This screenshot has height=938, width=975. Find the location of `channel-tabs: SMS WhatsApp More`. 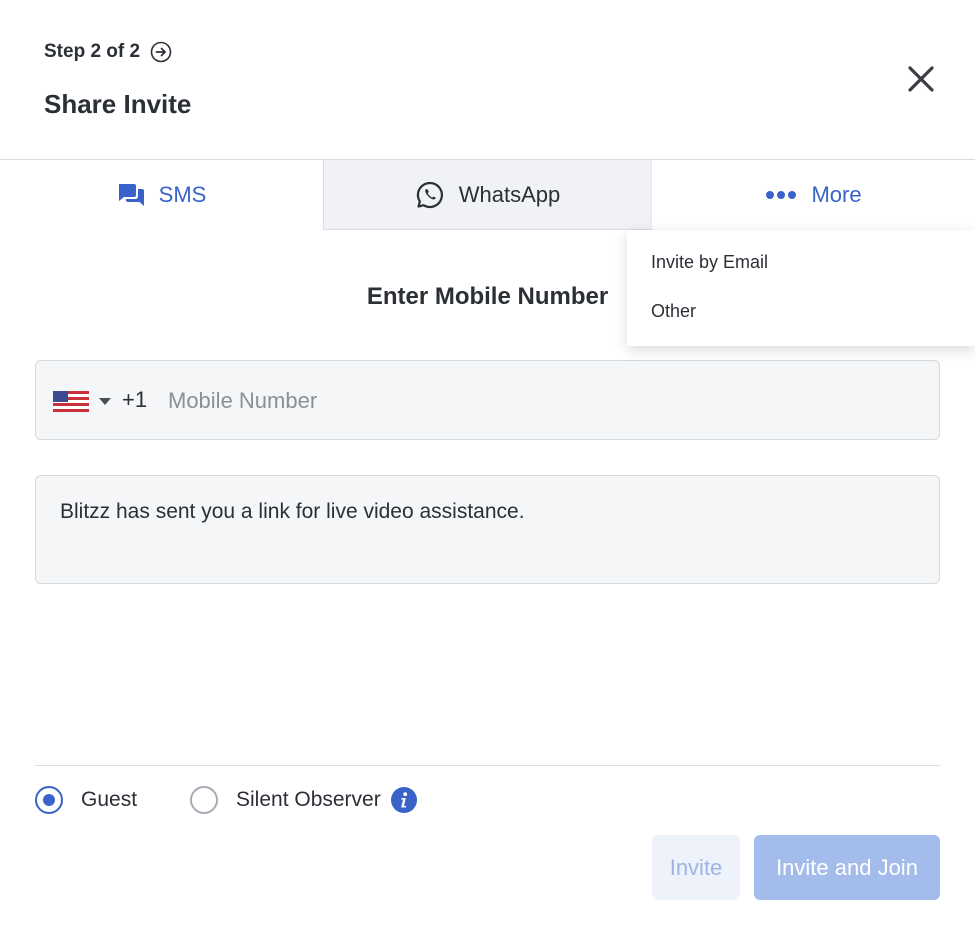

channel-tabs: SMS WhatsApp More is located at coordinates (487, 195).